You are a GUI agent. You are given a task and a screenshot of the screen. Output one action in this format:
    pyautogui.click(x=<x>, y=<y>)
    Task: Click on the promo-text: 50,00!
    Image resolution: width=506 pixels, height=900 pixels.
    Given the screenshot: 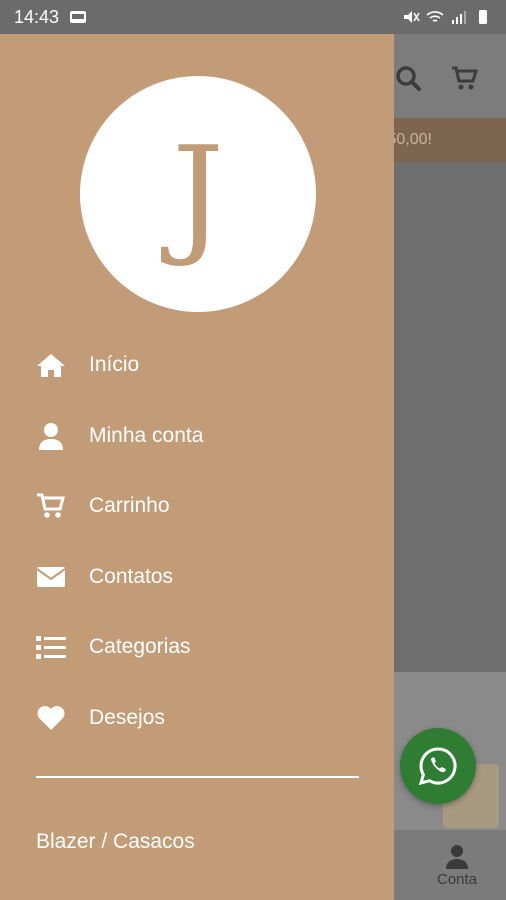 What is the action you would take?
    pyautogui.click(x=409, y=139)
    